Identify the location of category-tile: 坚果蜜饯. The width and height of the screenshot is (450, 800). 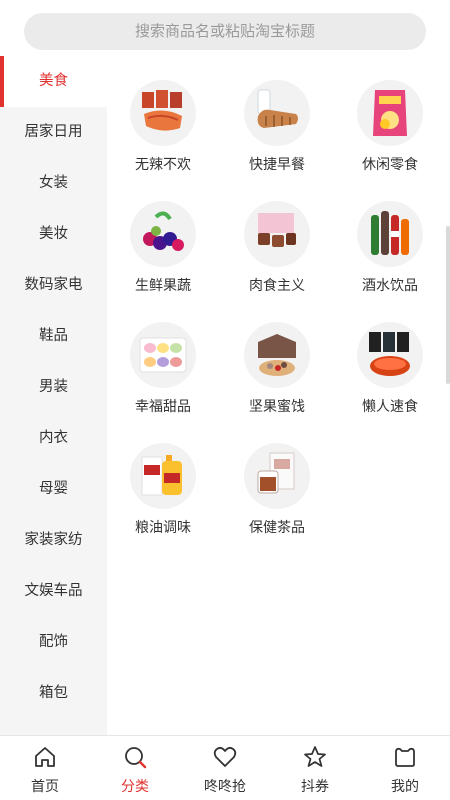
(277, 369).